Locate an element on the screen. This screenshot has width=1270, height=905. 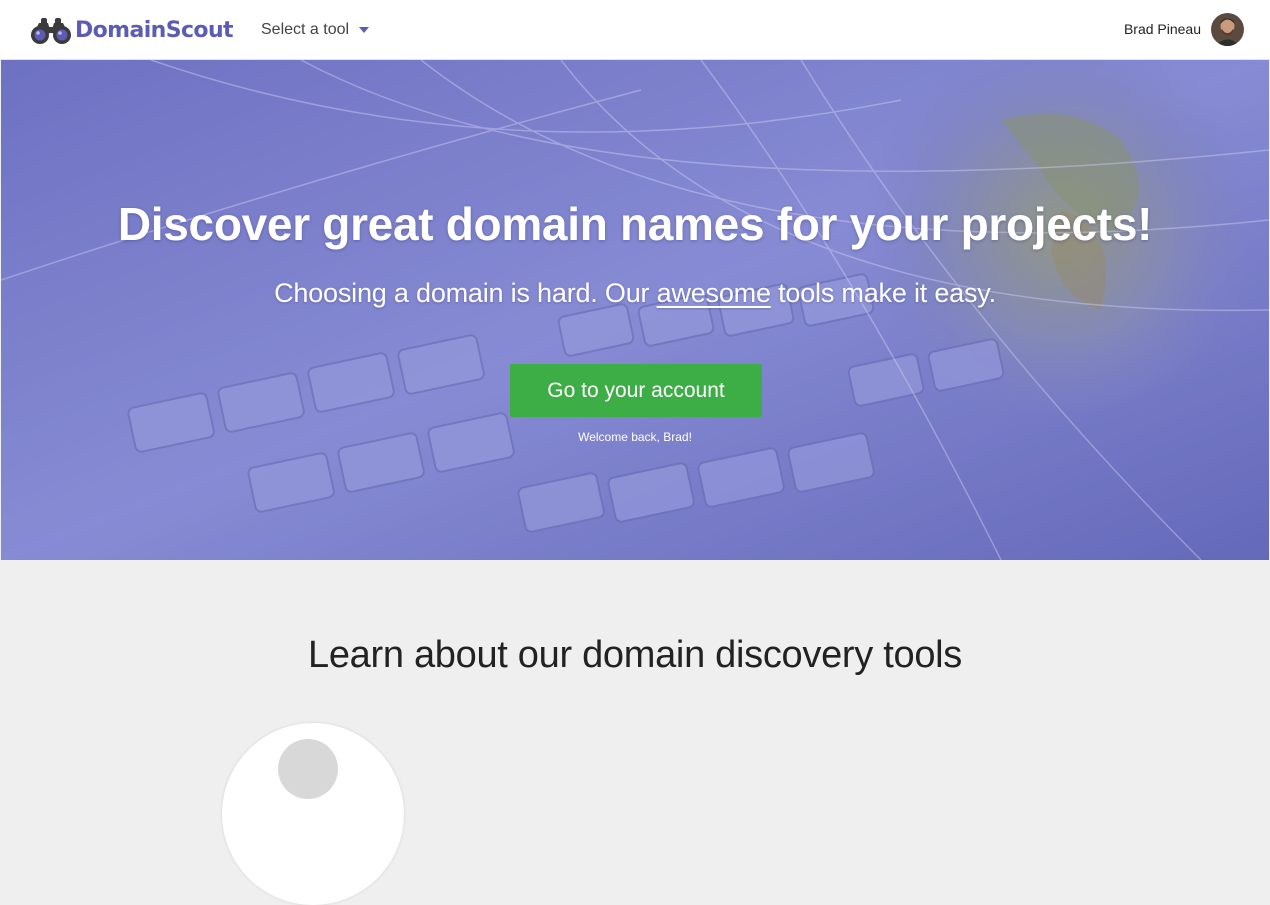
binoculars-icon is located at coordinates (51, 31).